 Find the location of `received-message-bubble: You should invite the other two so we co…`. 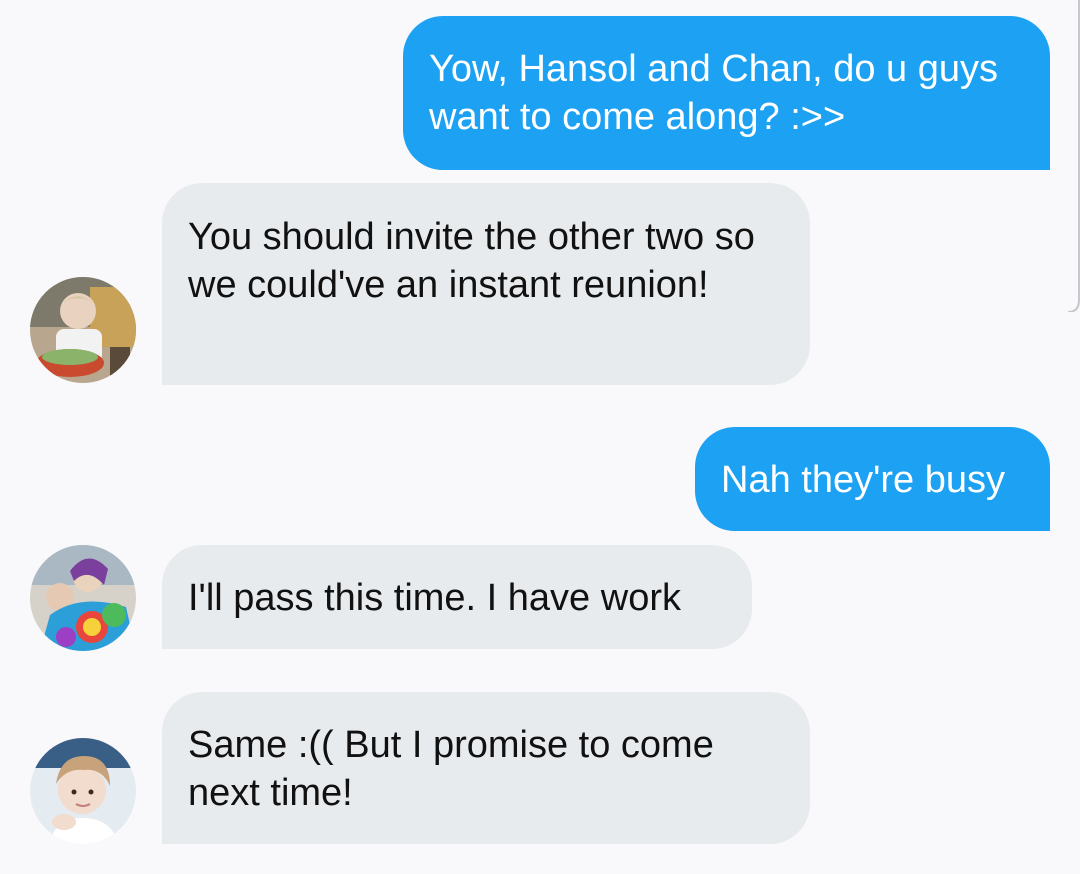

received-message-bubble: You should invite the other two so we co… is located at coordinates (486, 284).